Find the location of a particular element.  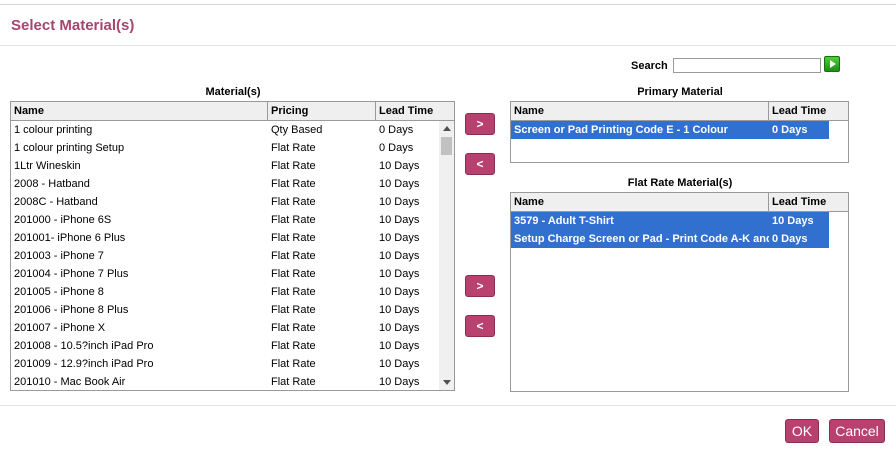

primary-column-name: Name is located at coordinates (640, 111).